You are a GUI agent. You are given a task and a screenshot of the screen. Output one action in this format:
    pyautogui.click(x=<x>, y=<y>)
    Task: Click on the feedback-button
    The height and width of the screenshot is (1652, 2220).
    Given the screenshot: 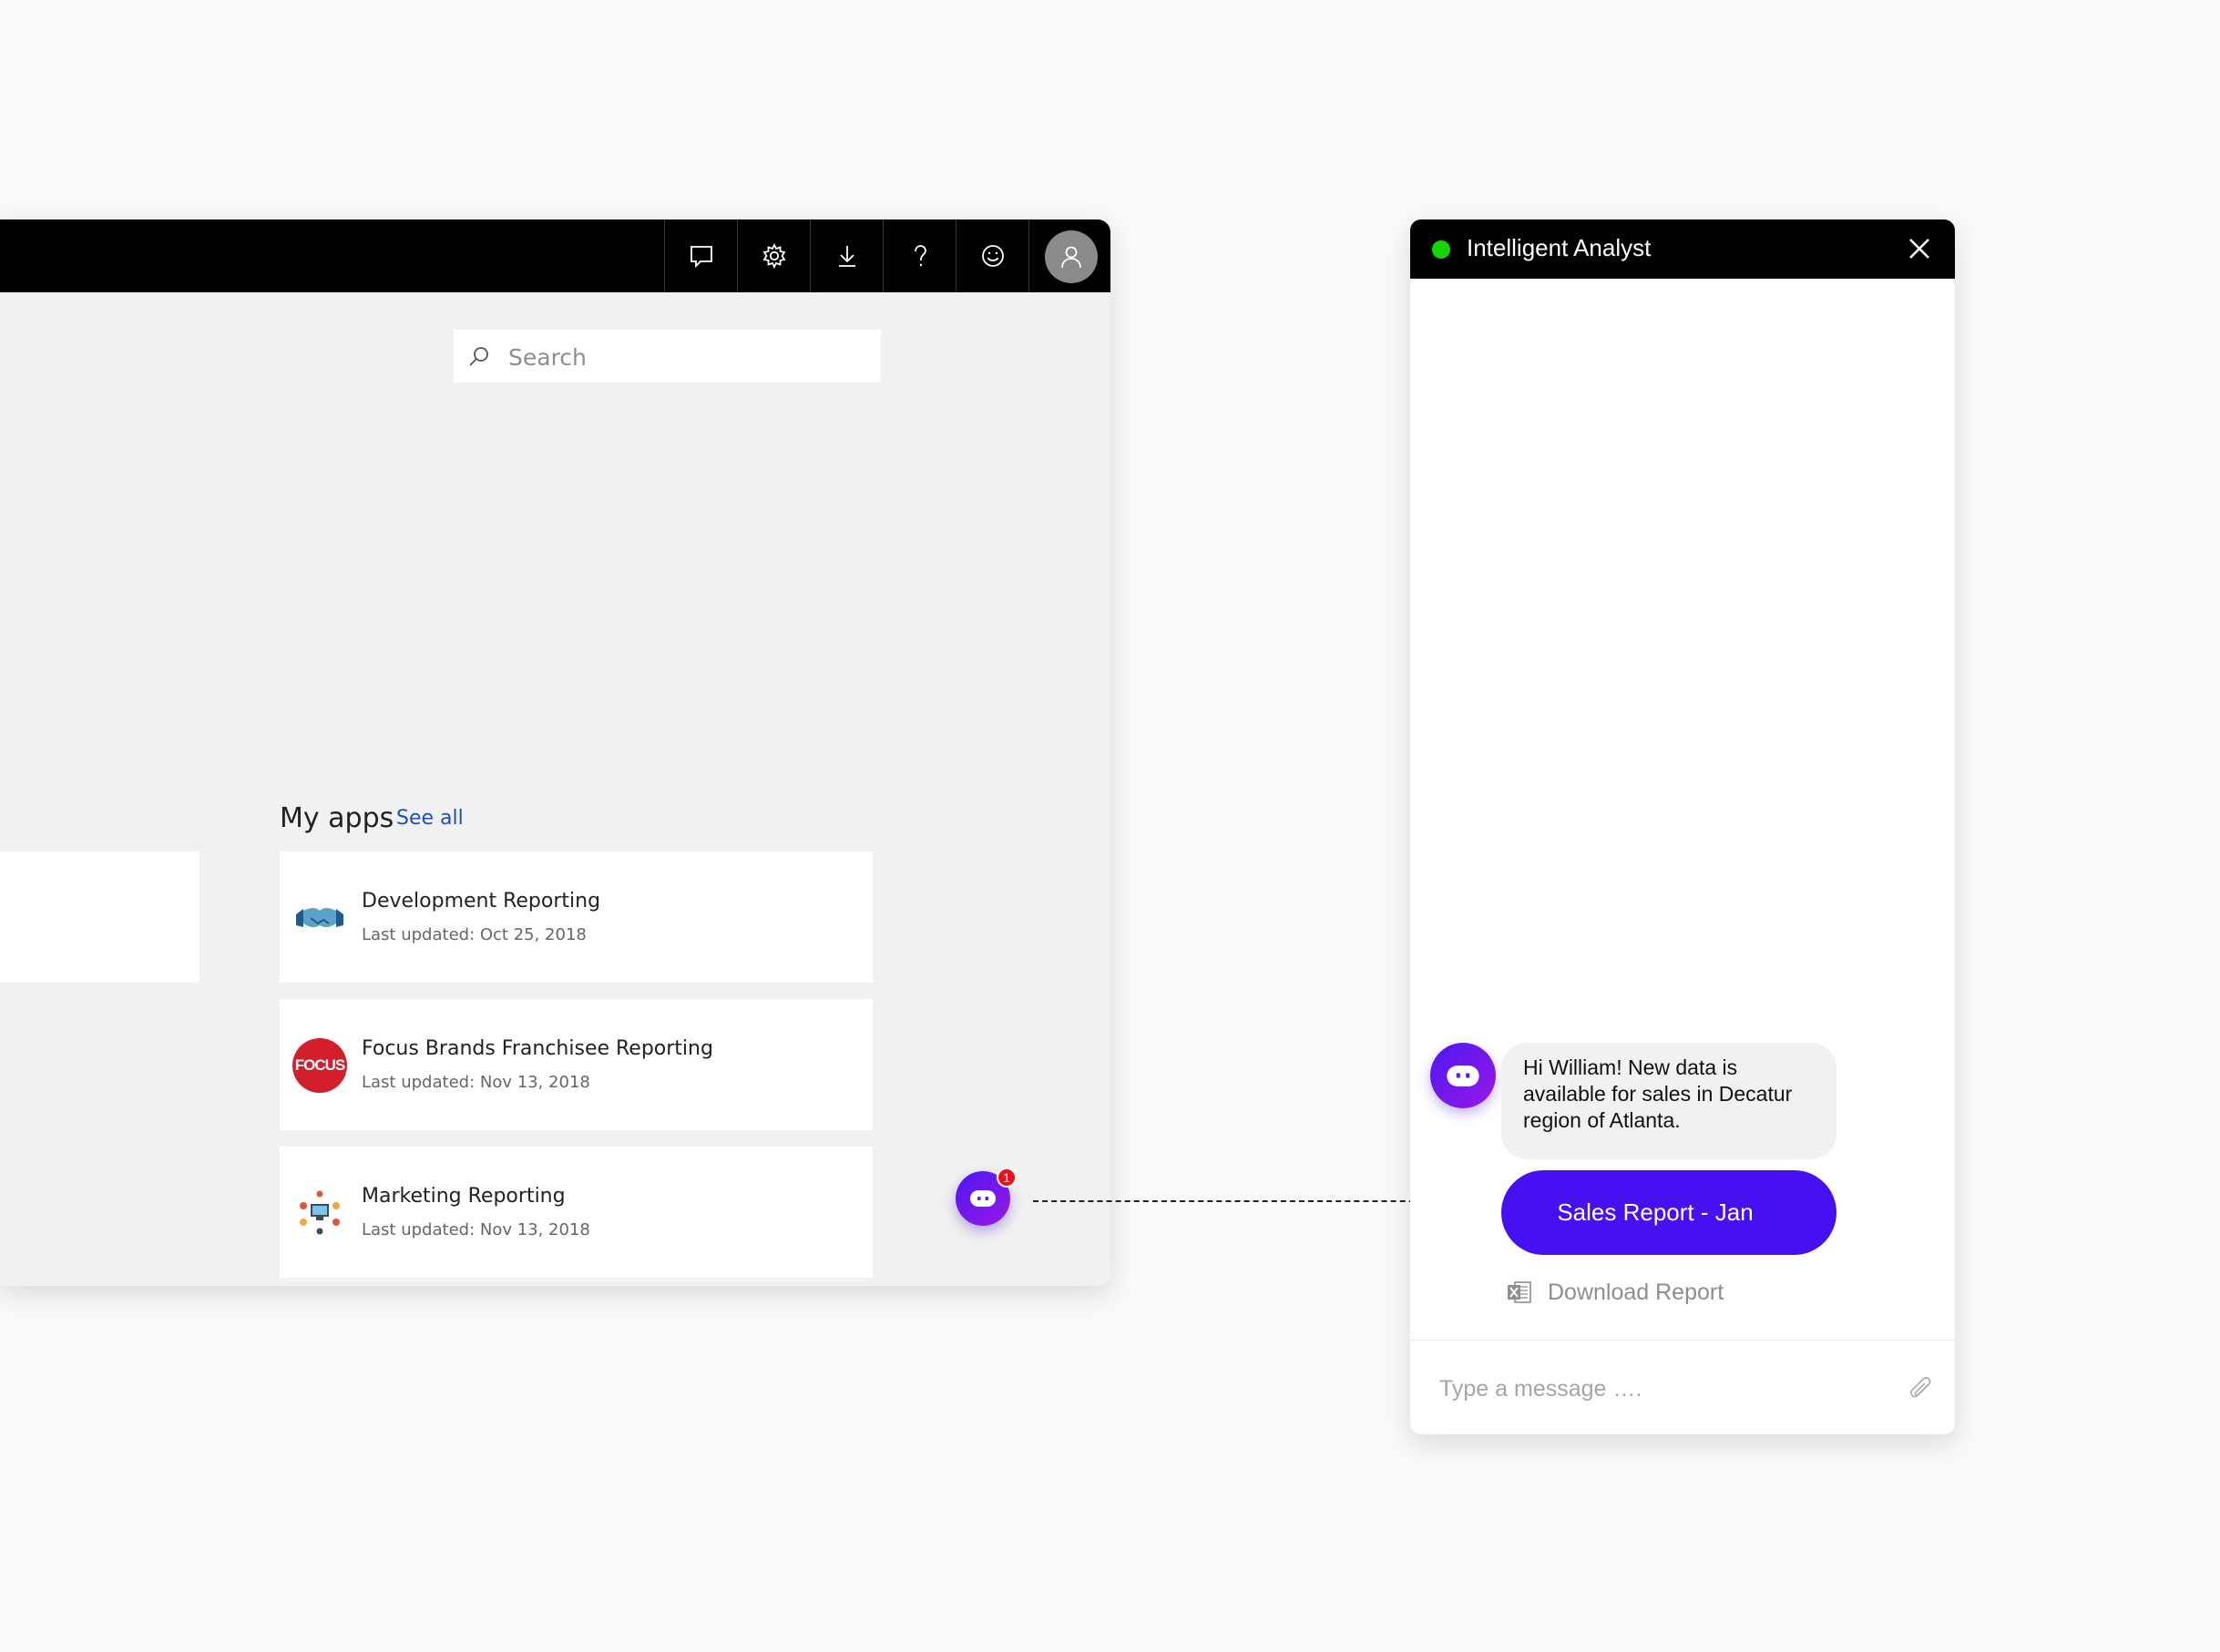 What is the action you would take?
    pyautogui.click(x=992, y=255)
    